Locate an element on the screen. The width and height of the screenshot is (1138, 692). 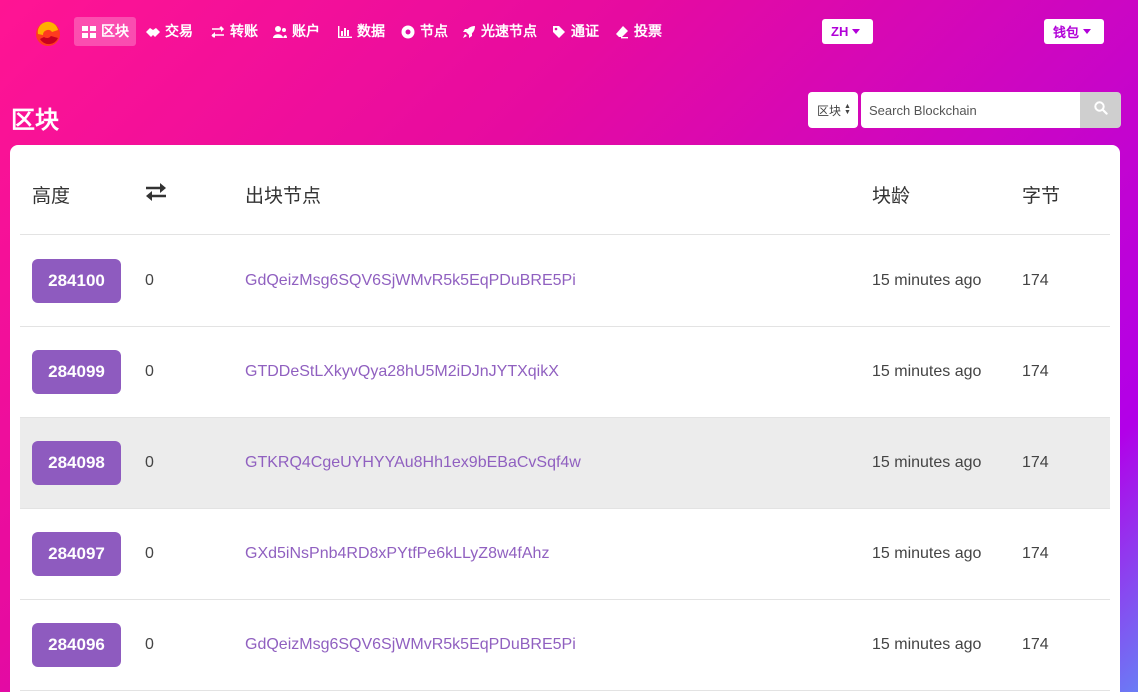
nav-item-tokens: 通证 is located at coordinates (575, 31).